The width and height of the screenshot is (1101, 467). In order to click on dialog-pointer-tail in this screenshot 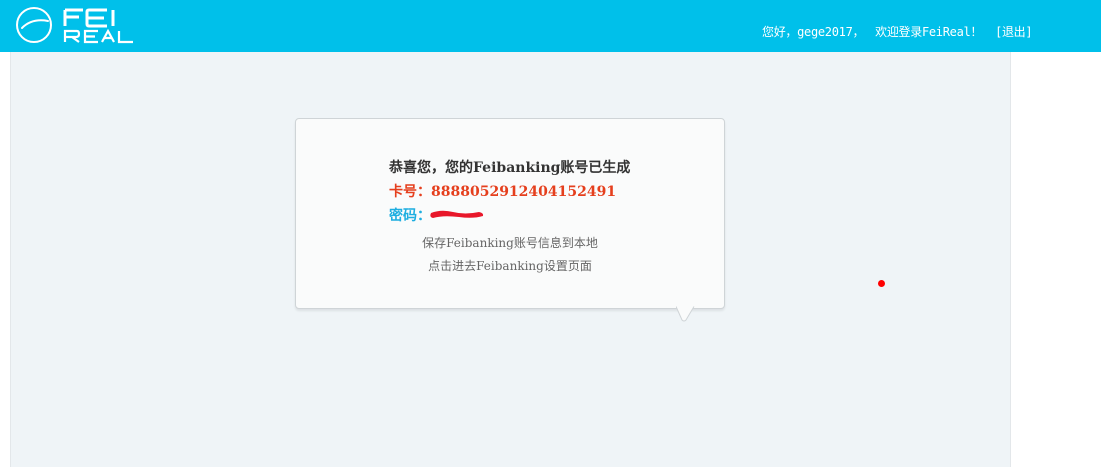, I will do `click(685, 314)`.